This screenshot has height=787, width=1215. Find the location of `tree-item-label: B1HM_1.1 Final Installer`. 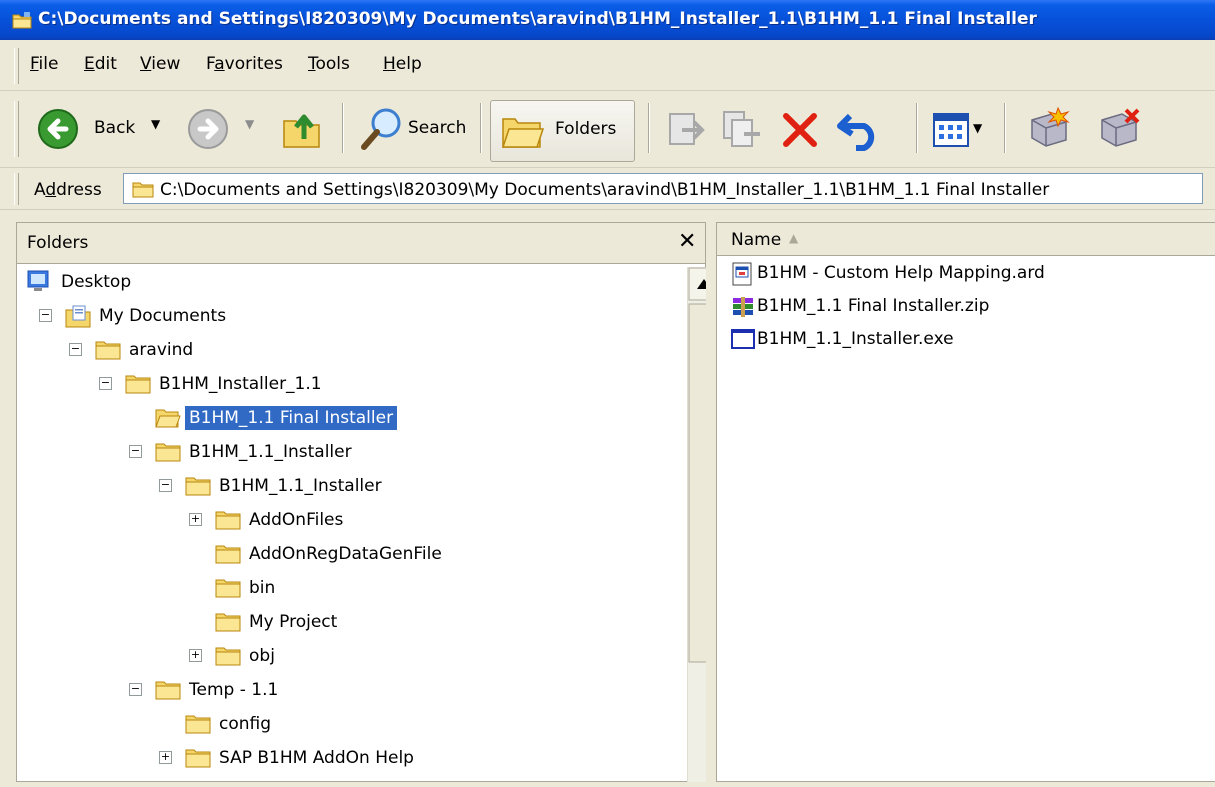

tree-item-label: B1HM_1.1 Final Installer is located at coordinates (291, 418).